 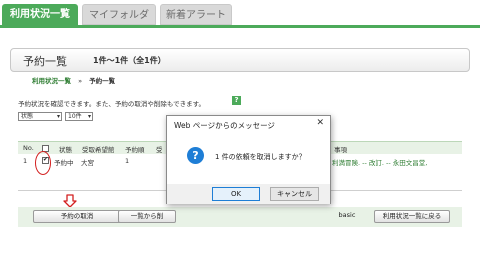 I want to click on cancel-reservation-button: 予約の取消, so click(x=77, y=216).